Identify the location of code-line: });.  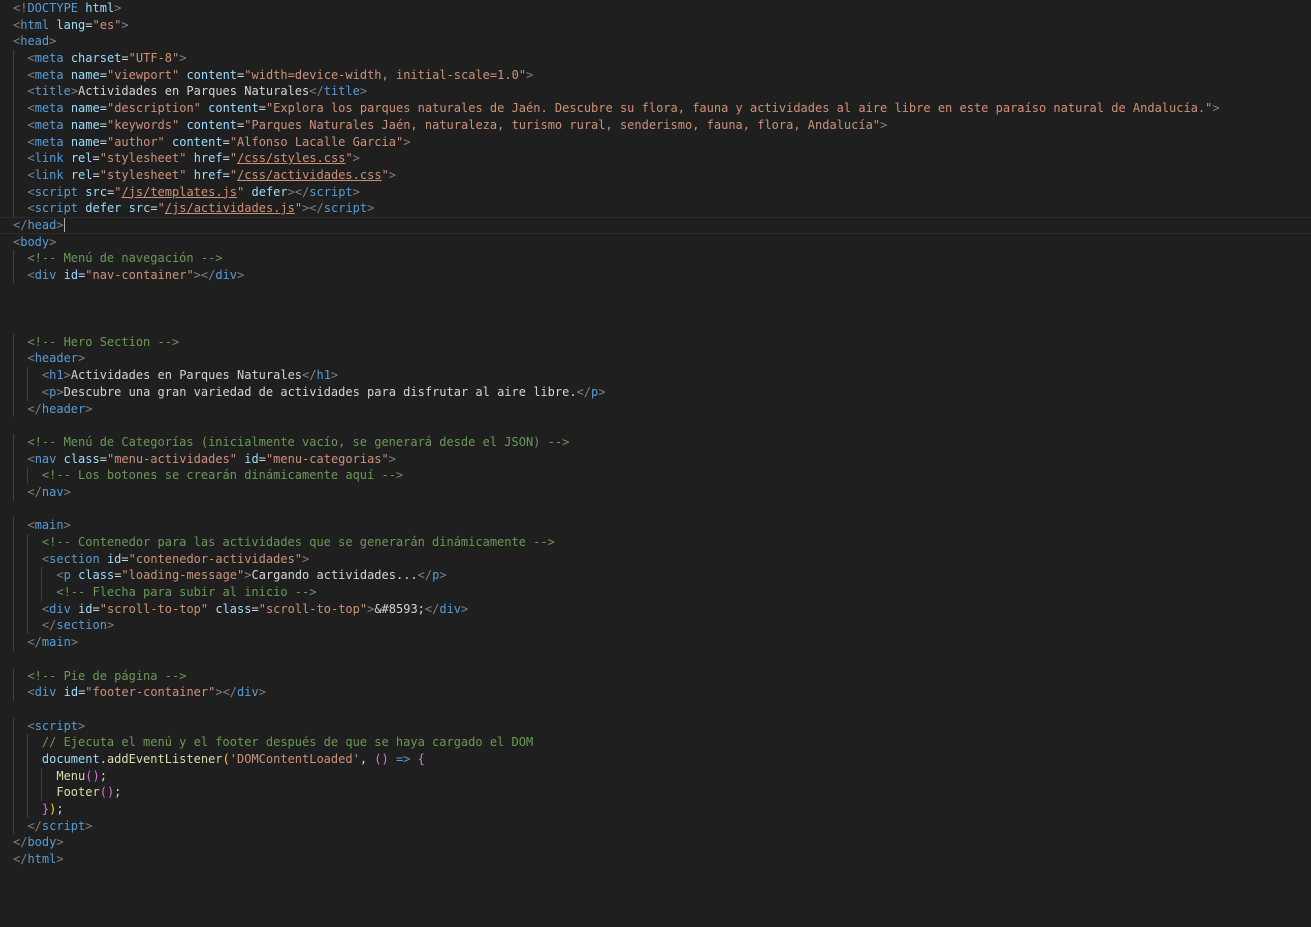
(655, 809).